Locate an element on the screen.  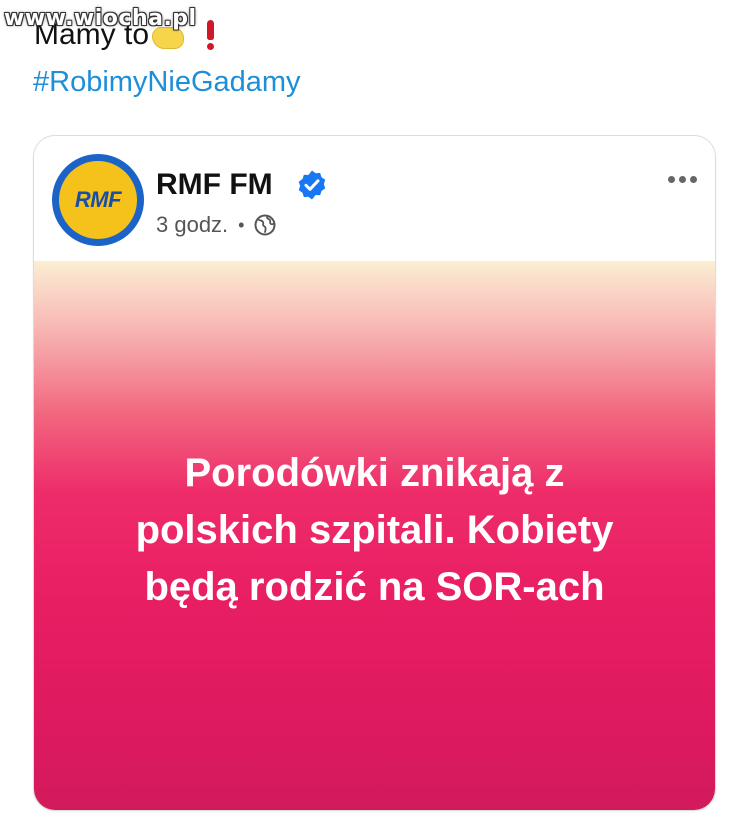
avatar-logo-text: RMF is located at coordinates (98, 199).